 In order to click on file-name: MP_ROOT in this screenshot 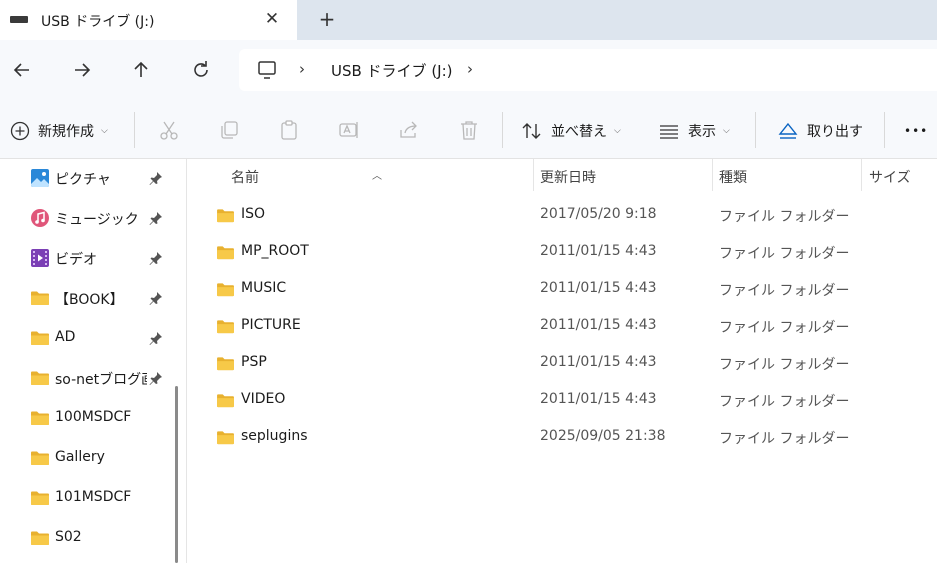, I will do `click(275, 251)`.